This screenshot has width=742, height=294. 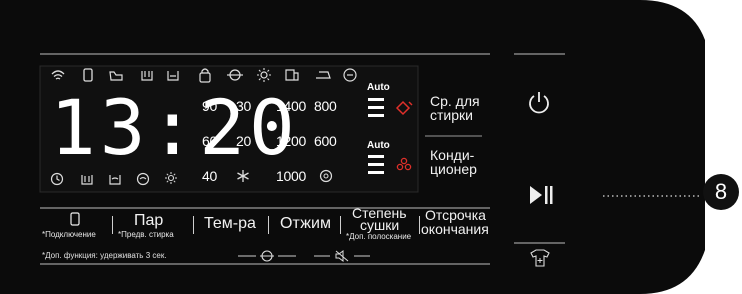 What do you see at coordinates (58, 75) in the screenshot?
I see `wifi-icon` at bounding box center [58, 75].